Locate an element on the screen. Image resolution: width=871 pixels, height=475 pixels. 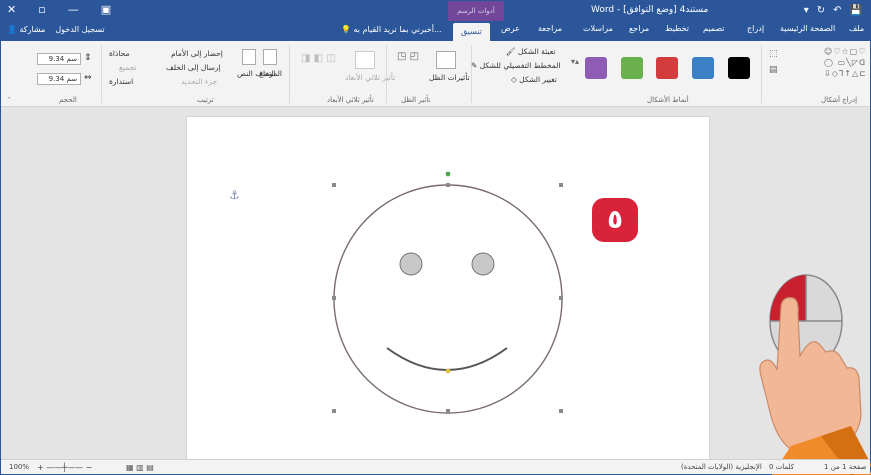
width-icon: ⇔ is located at coordinates (88, 78).